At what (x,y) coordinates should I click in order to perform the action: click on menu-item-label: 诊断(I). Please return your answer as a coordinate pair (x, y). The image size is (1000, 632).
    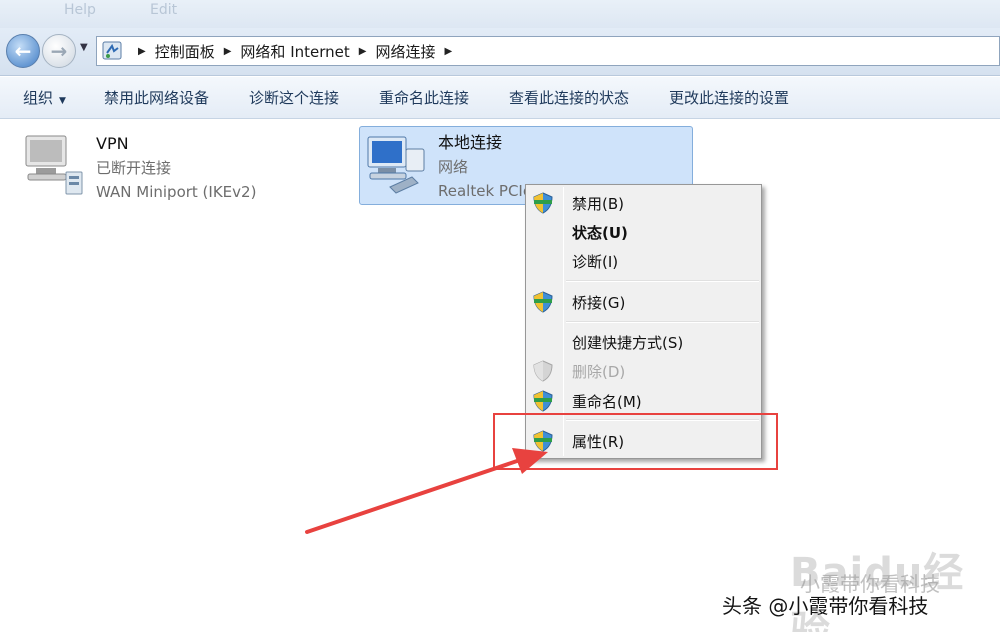
    Looking at the image, I should click on (595, 261).